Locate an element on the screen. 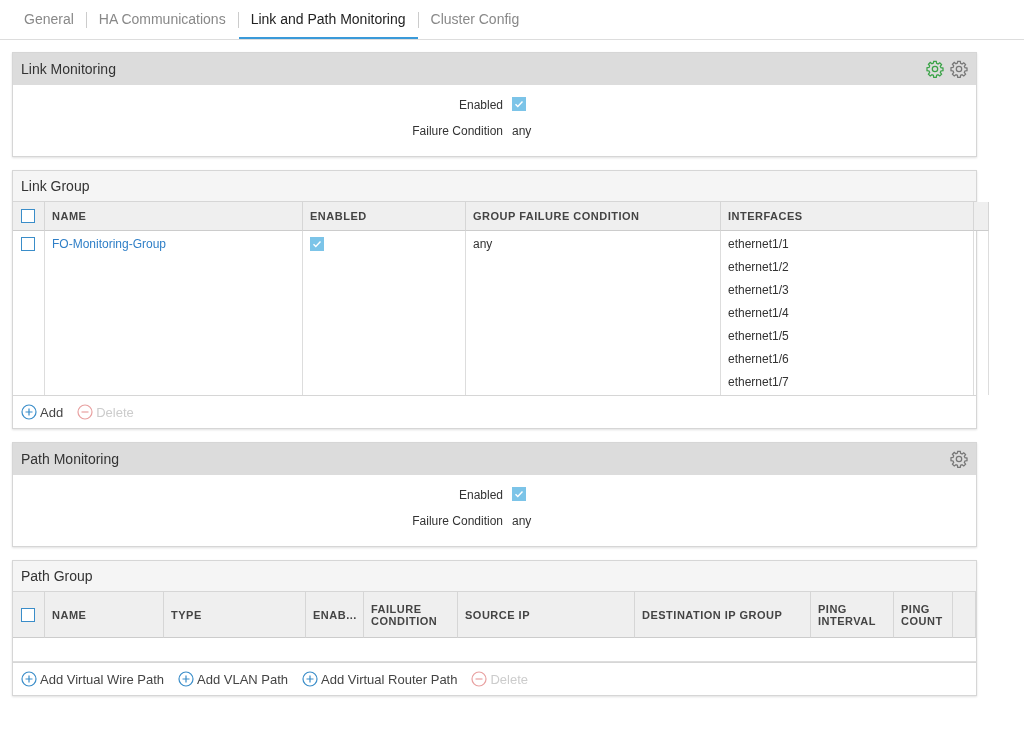  panel-title: Path Monitoring is located at coordinates (71, 459).